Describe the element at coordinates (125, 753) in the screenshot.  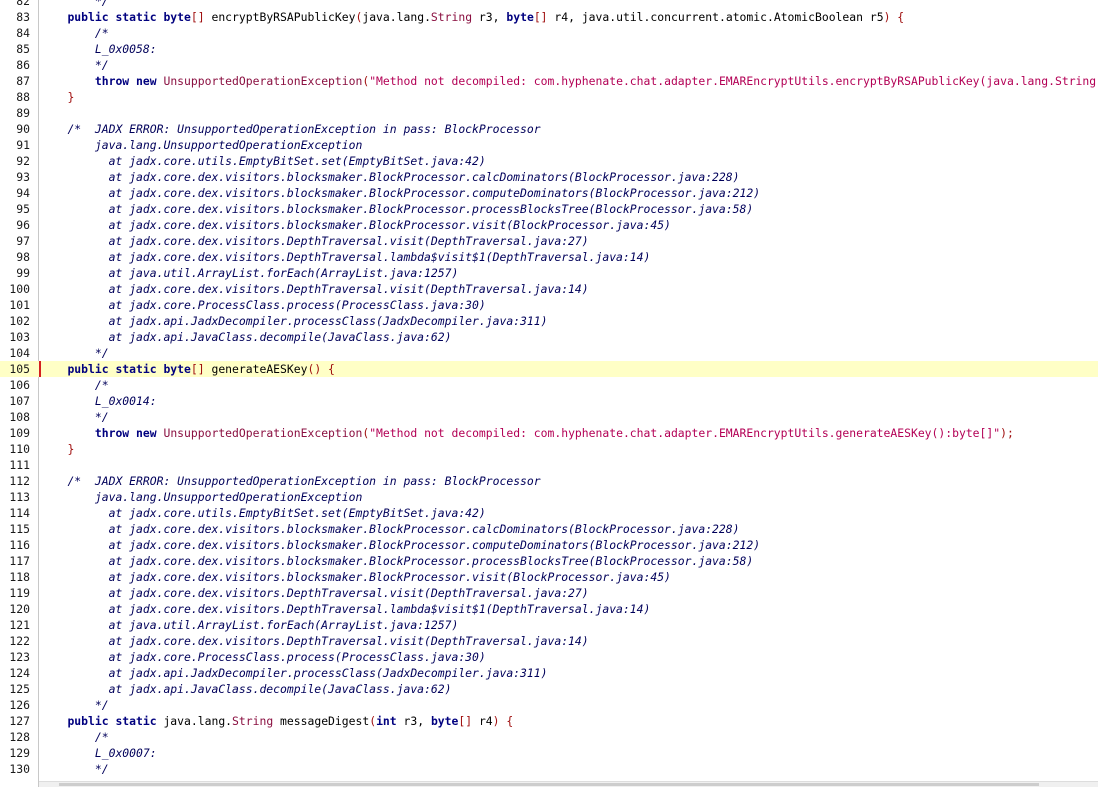
I see `code-token: L_0x0007:` at that location.